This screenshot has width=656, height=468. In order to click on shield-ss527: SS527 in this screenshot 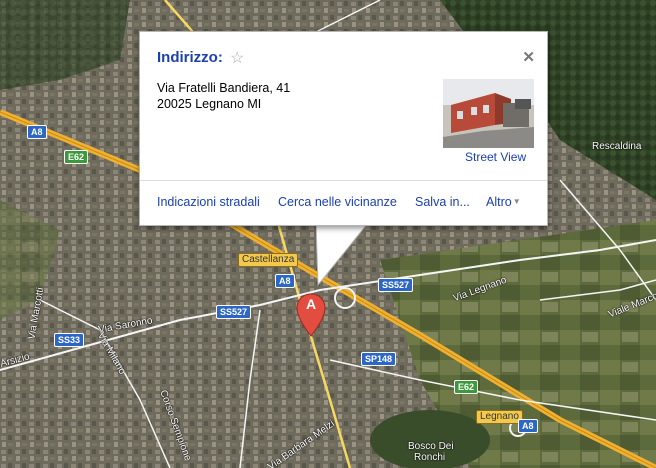, I will do `click(234, 312)`.